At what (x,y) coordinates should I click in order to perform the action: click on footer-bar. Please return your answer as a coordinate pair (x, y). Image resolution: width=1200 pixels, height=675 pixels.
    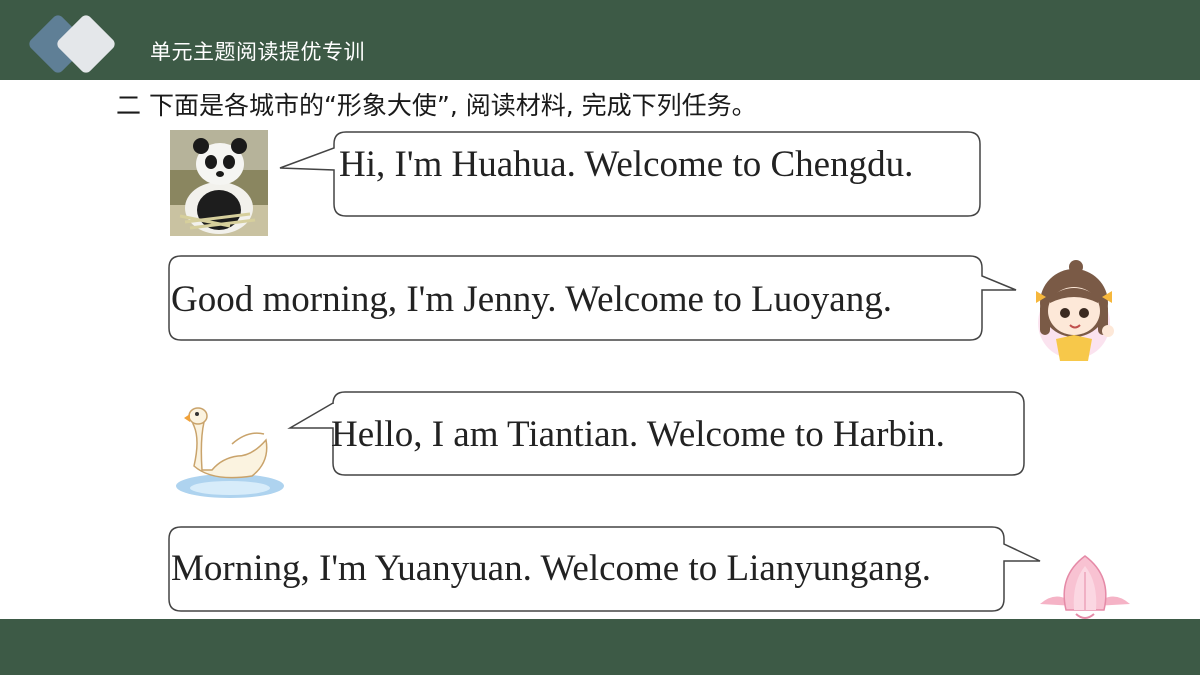
    Looking at the image, I should click on (600, 647).